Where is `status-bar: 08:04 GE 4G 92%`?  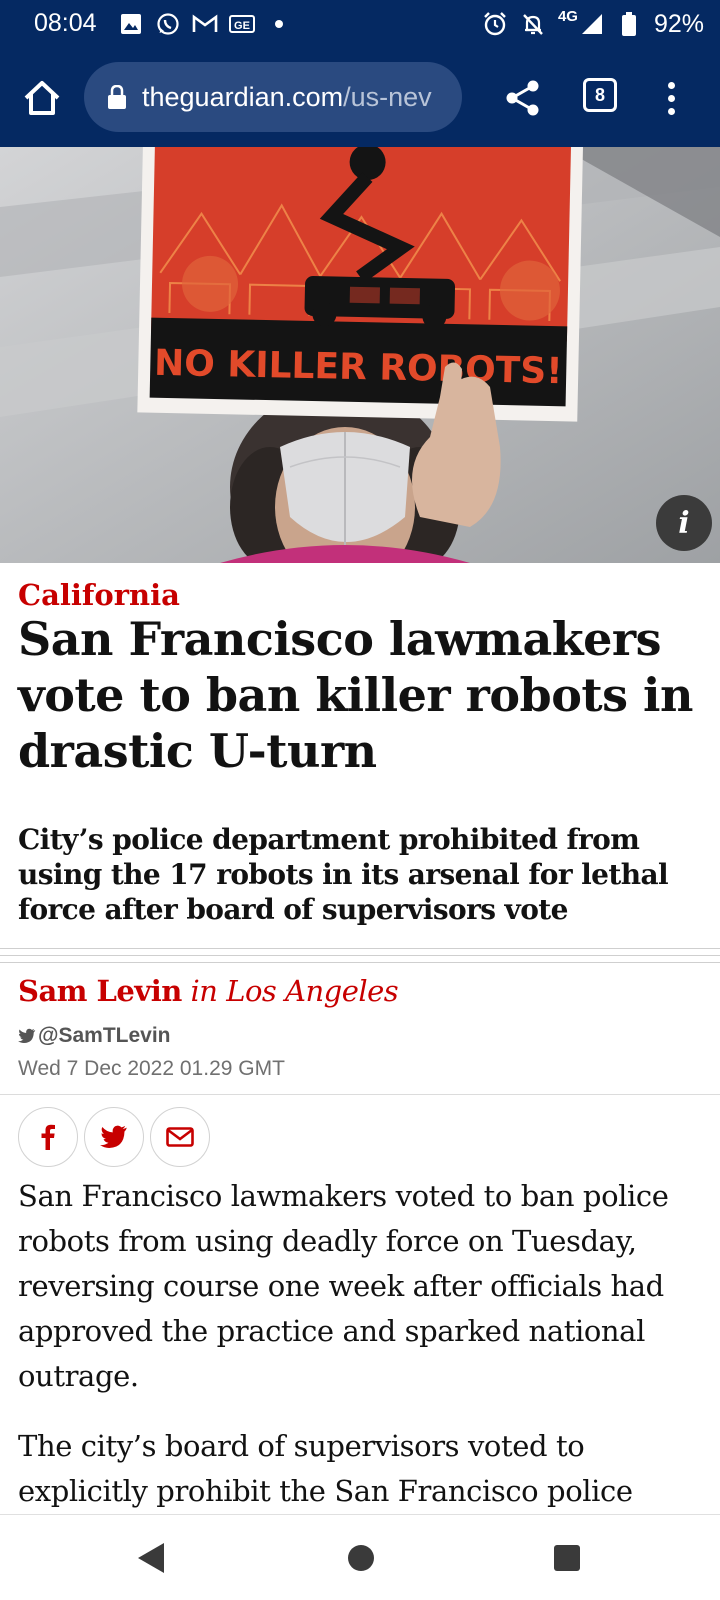 status-bar: 08:04 GE 4G 92% is located at coordinates (360, 25).